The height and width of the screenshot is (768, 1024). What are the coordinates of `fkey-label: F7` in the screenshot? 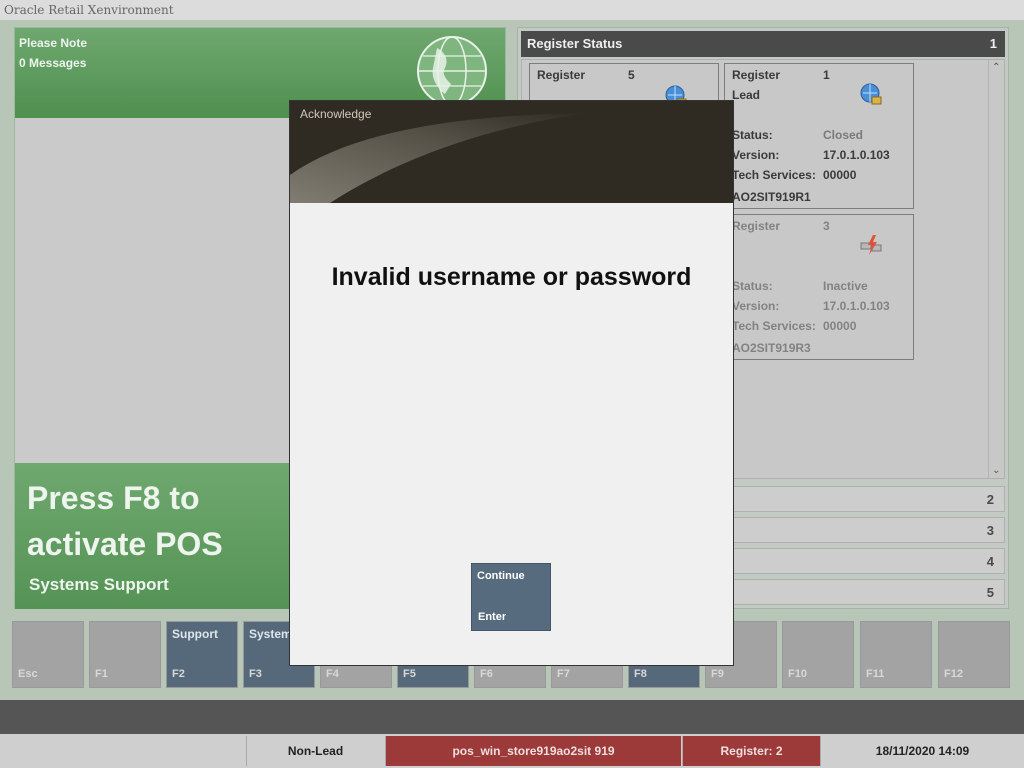 It's located at (563, 674).